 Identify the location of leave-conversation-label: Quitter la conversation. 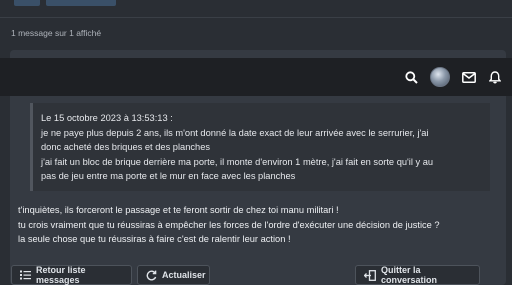
(409, 275).